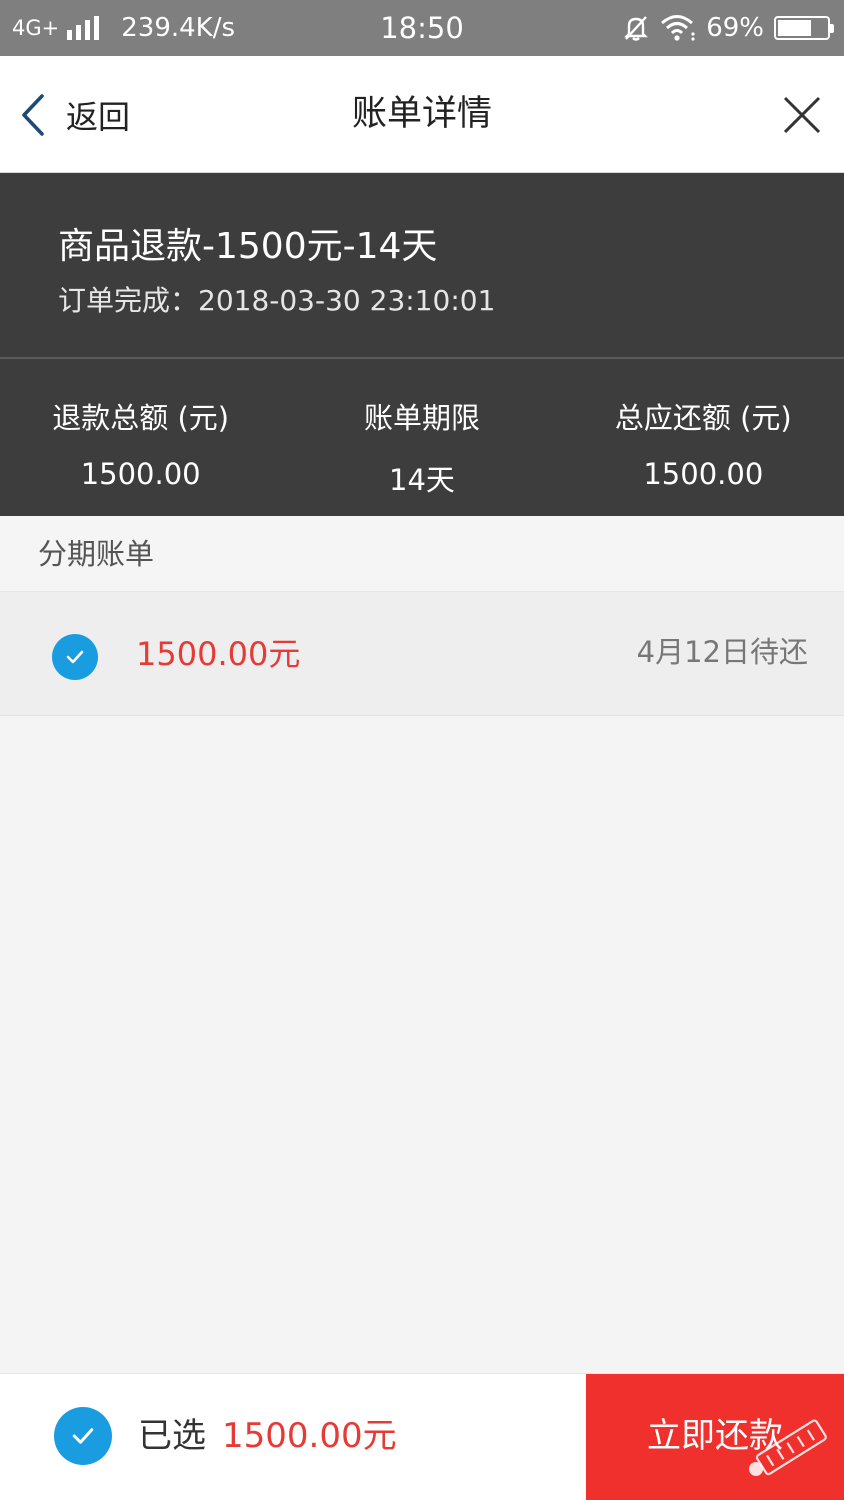 This screenshot has width=844, height=1500. What do you see at coordinates (141, 418) in the screenshot?
I see `stat-label: 退款总额 (元)` at bounding box center [141, 418].